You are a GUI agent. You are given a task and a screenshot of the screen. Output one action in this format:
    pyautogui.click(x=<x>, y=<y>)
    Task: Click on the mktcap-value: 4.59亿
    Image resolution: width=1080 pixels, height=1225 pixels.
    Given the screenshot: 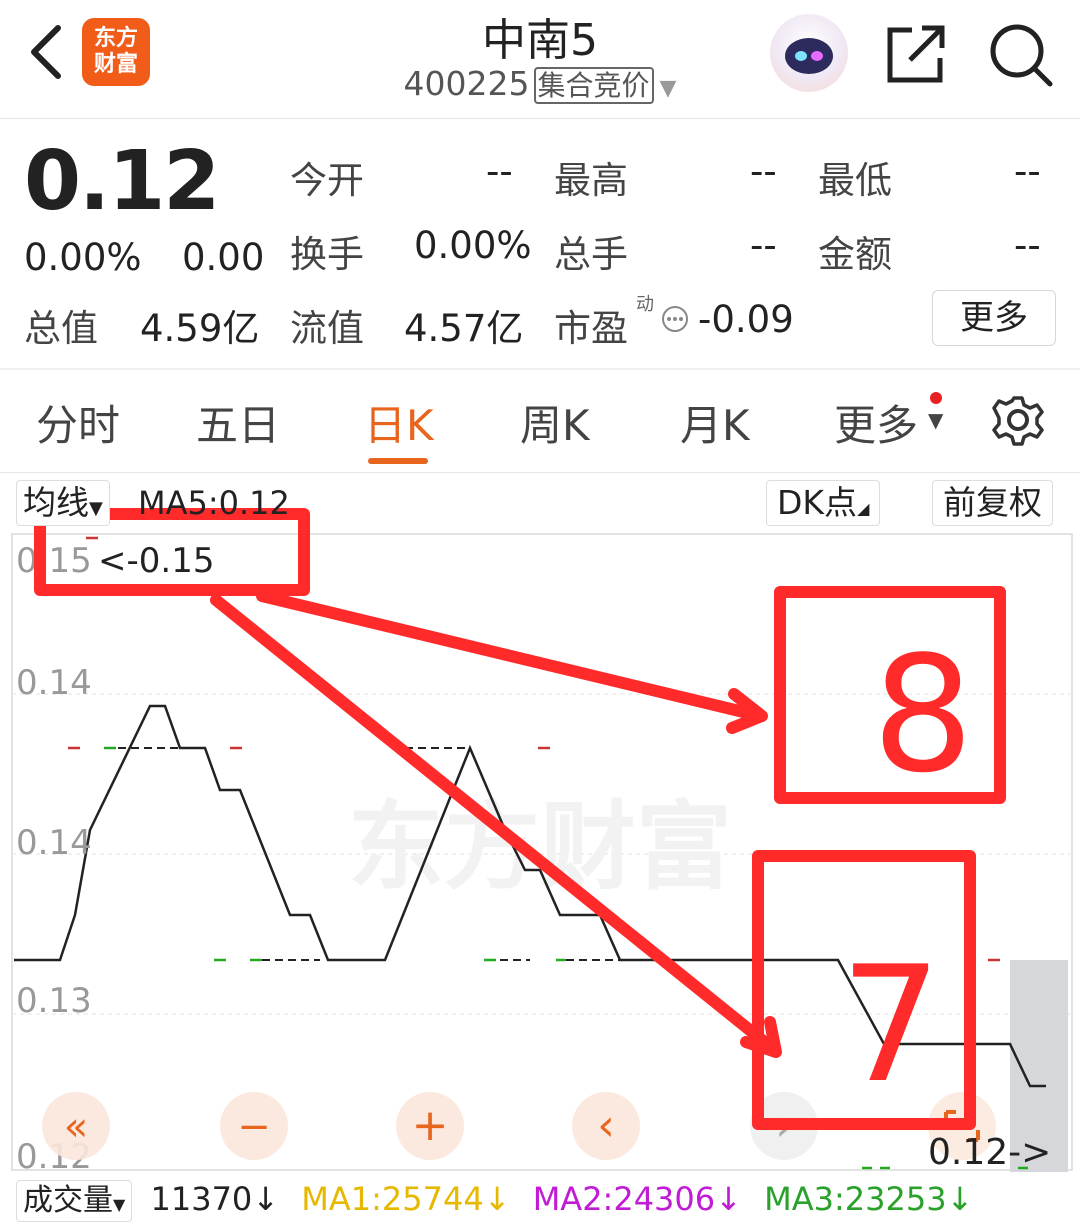 What is the action you would take?
    pyautogui.click(x=200, y=328)
    